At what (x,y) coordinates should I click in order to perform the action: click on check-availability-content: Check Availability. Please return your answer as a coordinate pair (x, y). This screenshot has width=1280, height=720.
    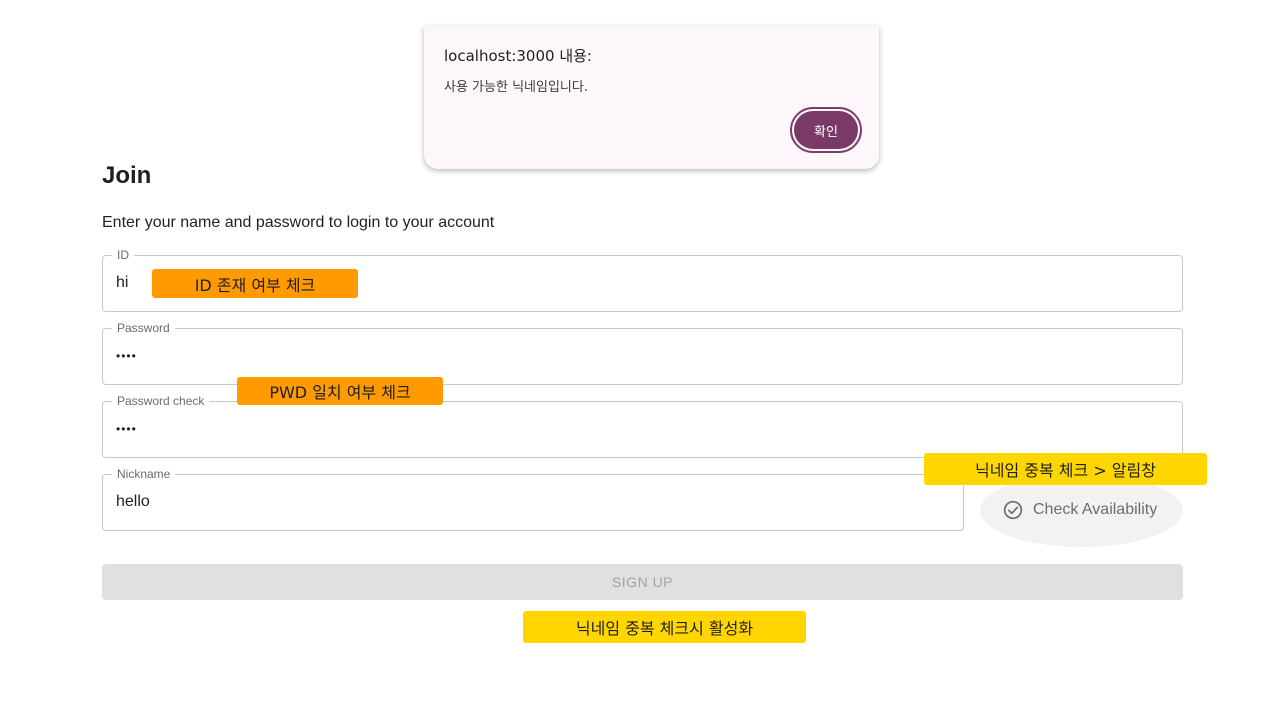
    Looking at the image, I should click on (1080, 510).